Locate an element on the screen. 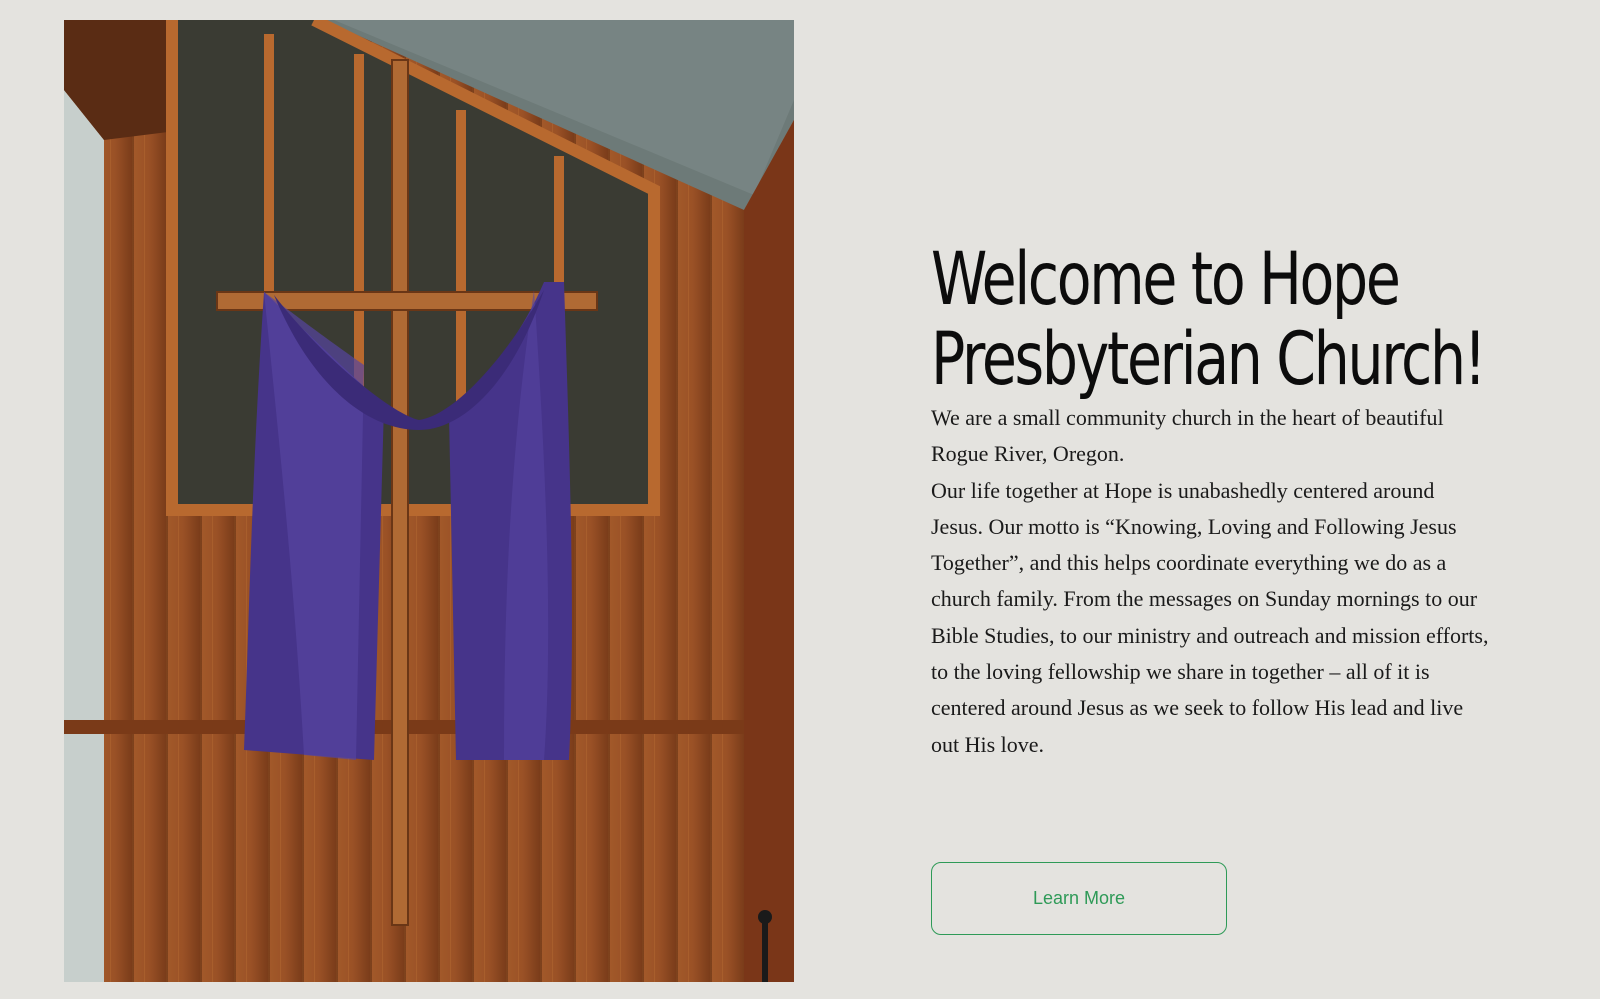 This screenshot has height=999, width=1600. learn-more-button: Learn More is located at coordinates (1079, 898).